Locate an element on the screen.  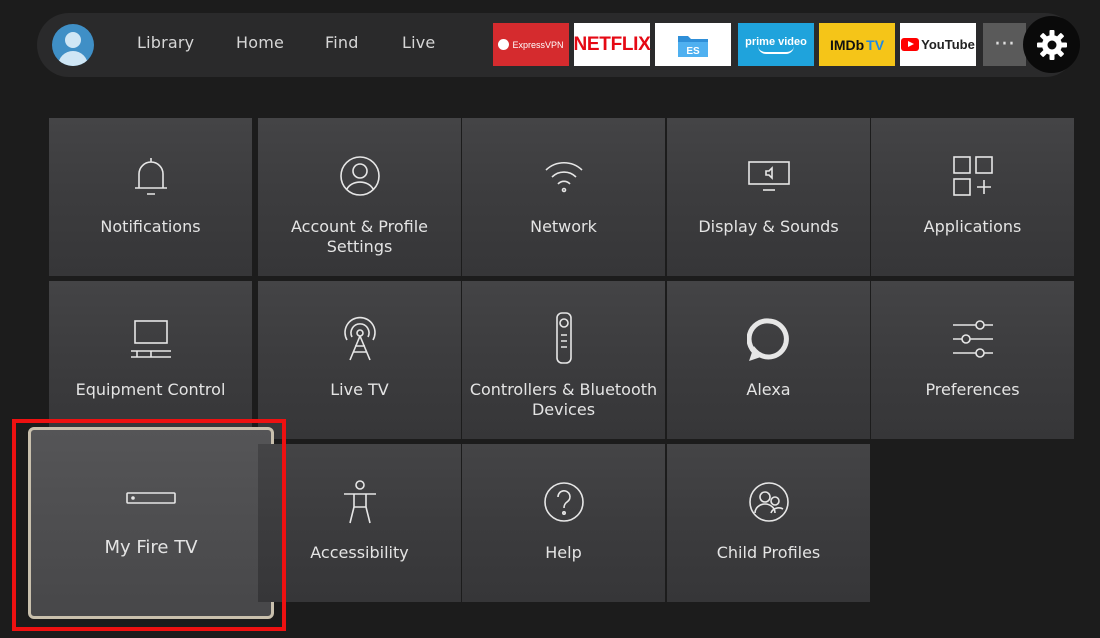
tile-accessibility: Accessibility is located at coordinates (359, 523).